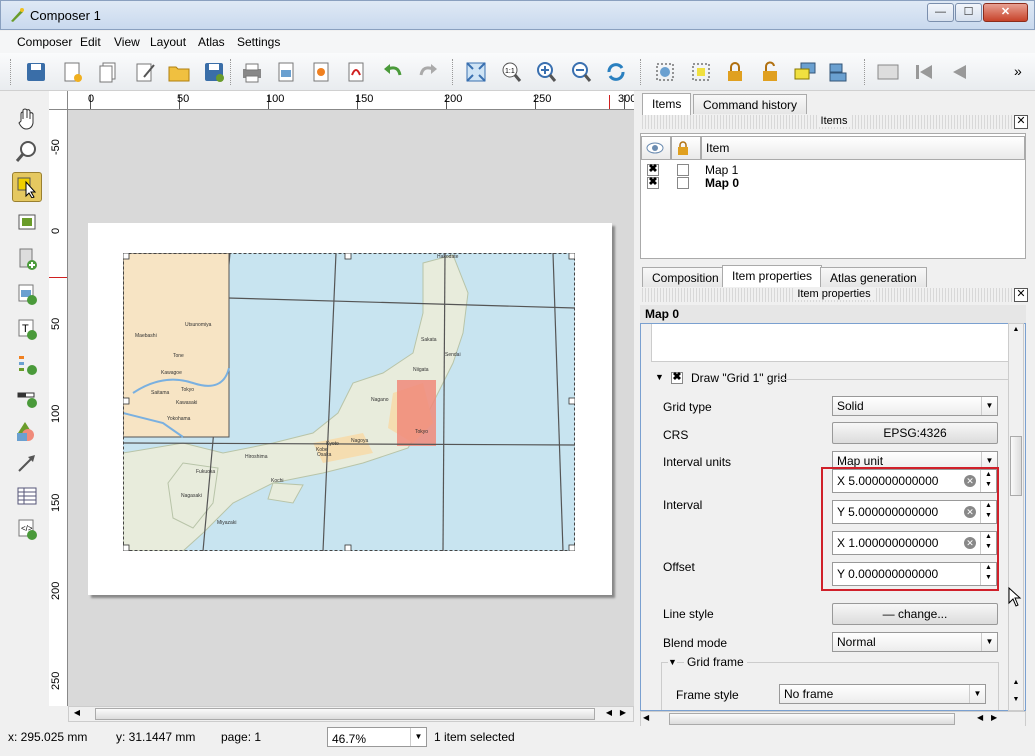 This screenshot has width=1035, height=756. I want to click on zoom-tool-icon, so click(27, 152).